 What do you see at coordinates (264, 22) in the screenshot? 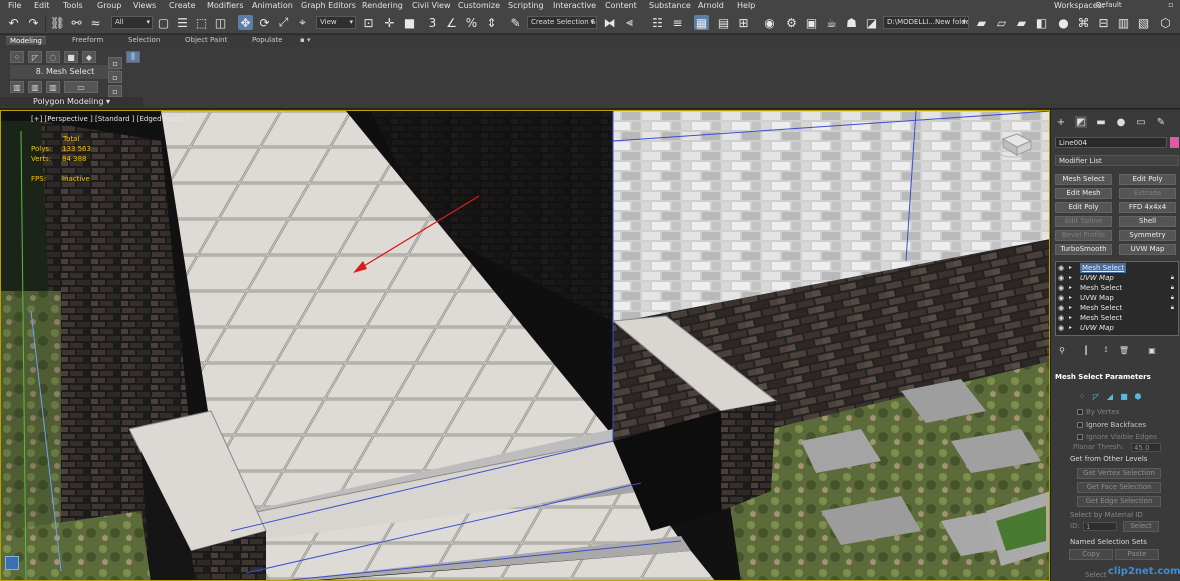
I see `select-rotate-icon: ⟳` at bounding box center [264, 22].